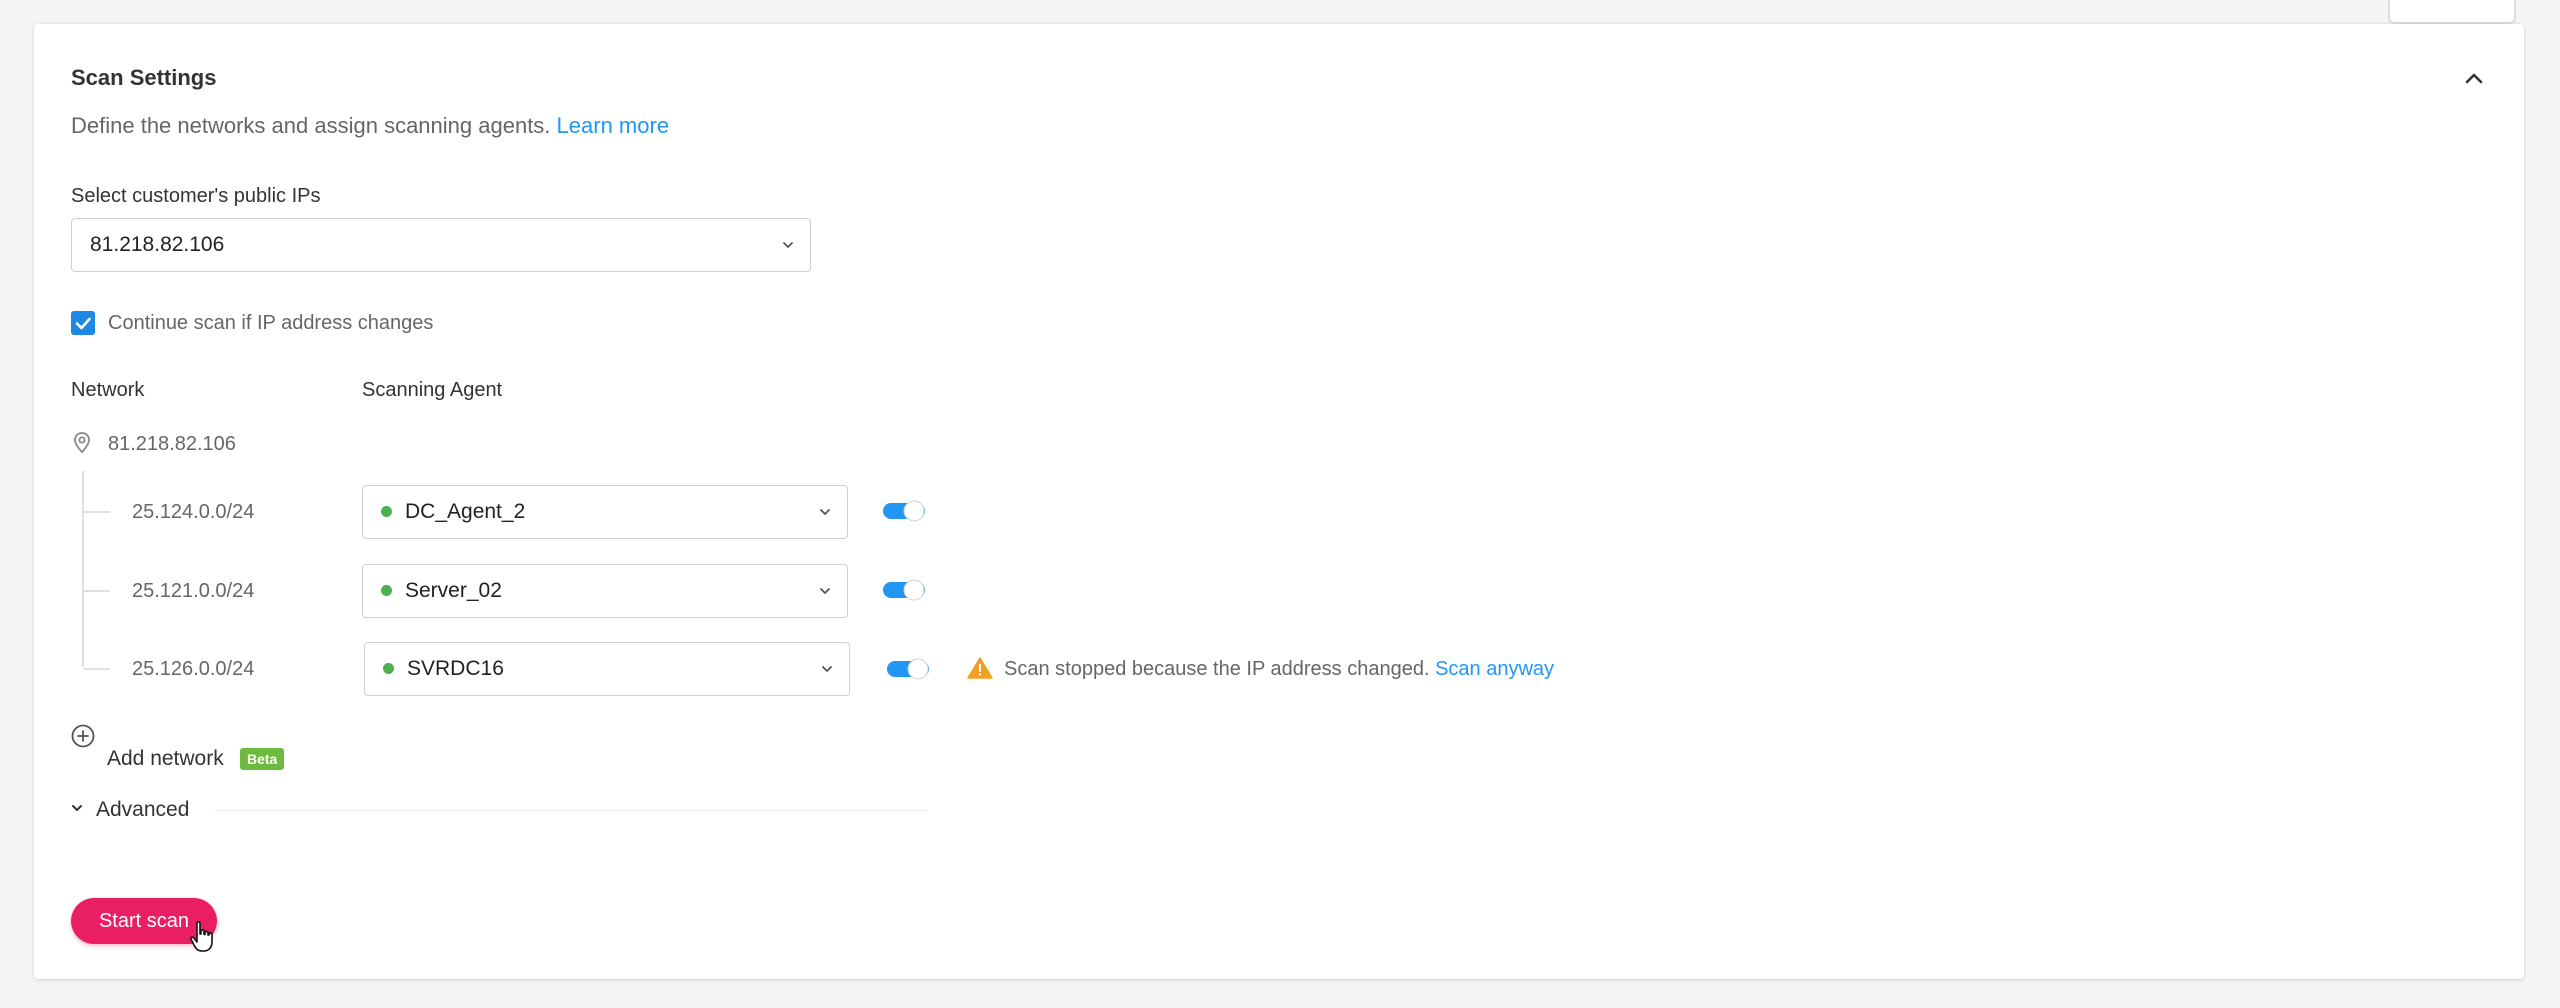  What do you see at coordinates (83, 736) in the screenshot?
I see `add-circle-icon` at bounding box center [83, 736].